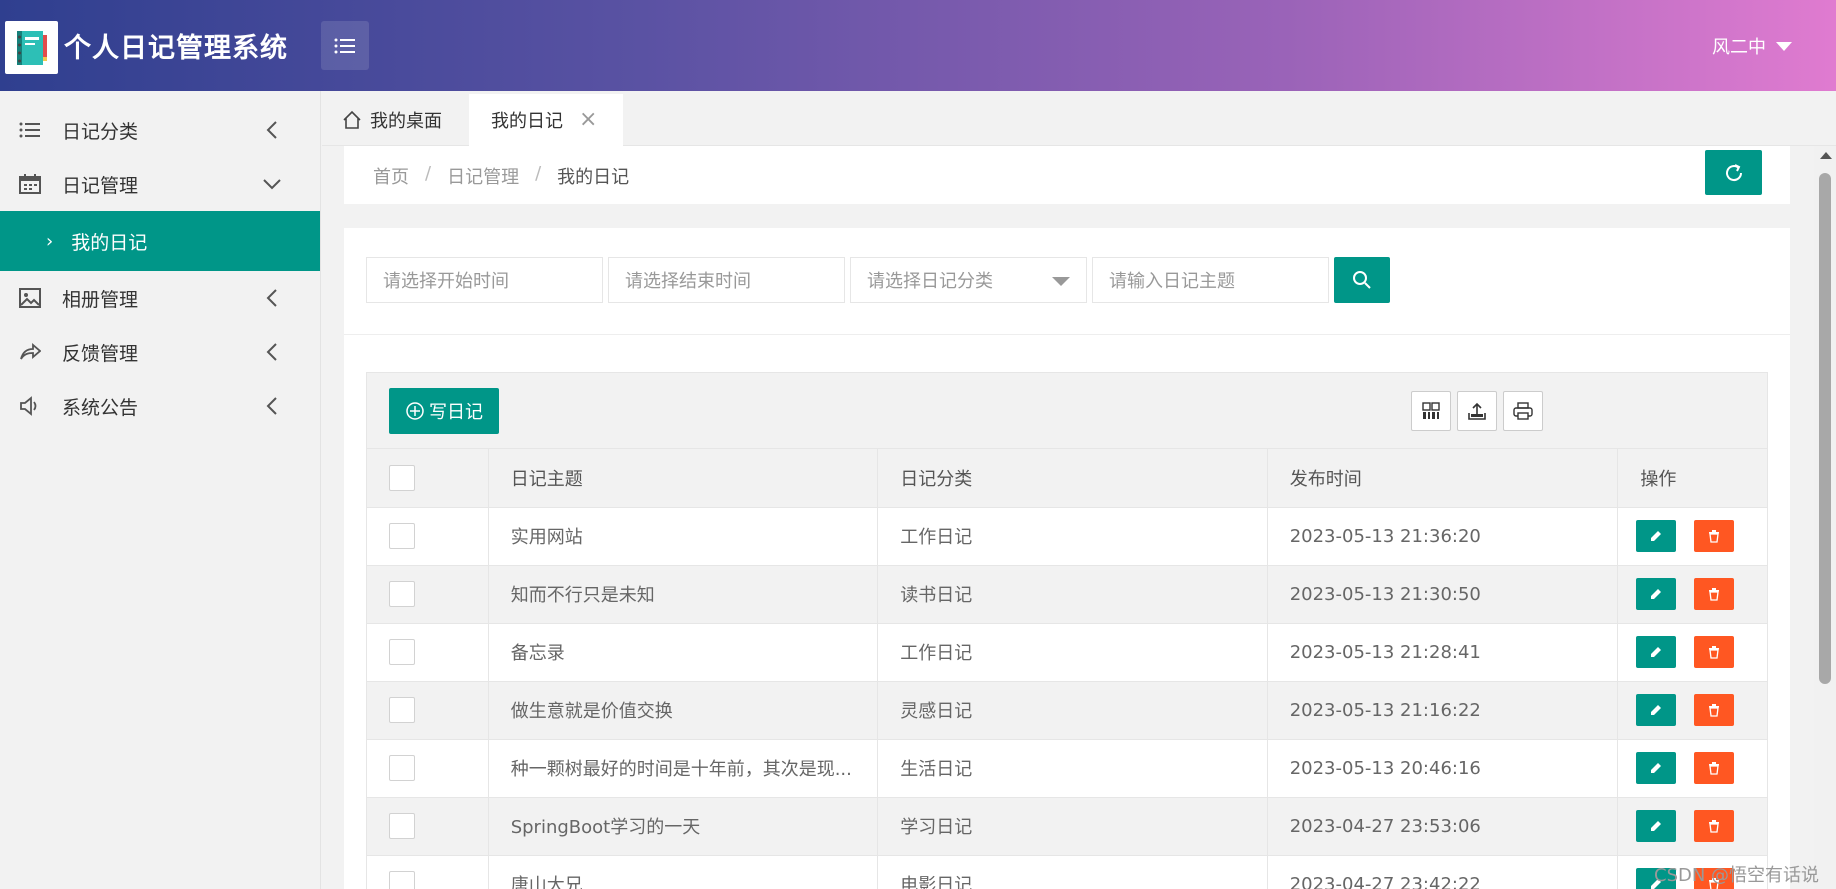 The image size is (1836, 889). I want to click on user-menu: 风二中, so click(1752, 46).